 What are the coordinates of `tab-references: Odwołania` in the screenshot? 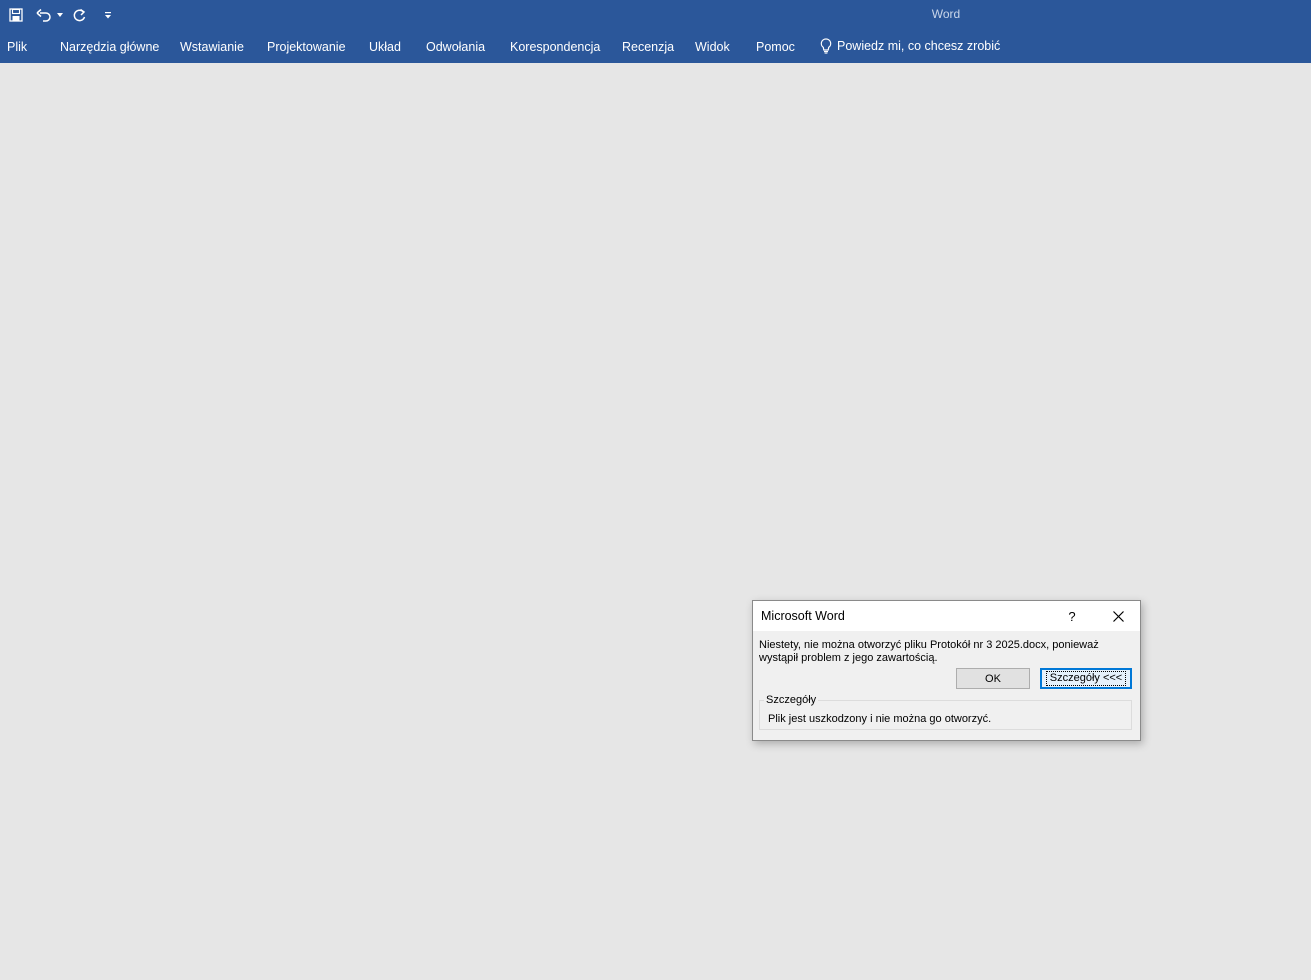 It's located at (455, 47).